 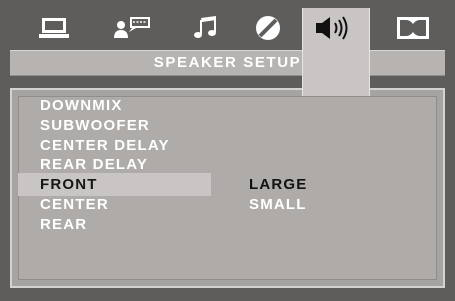 I want to click on menu-item-rear: REAR, so click(x=63, y=225).